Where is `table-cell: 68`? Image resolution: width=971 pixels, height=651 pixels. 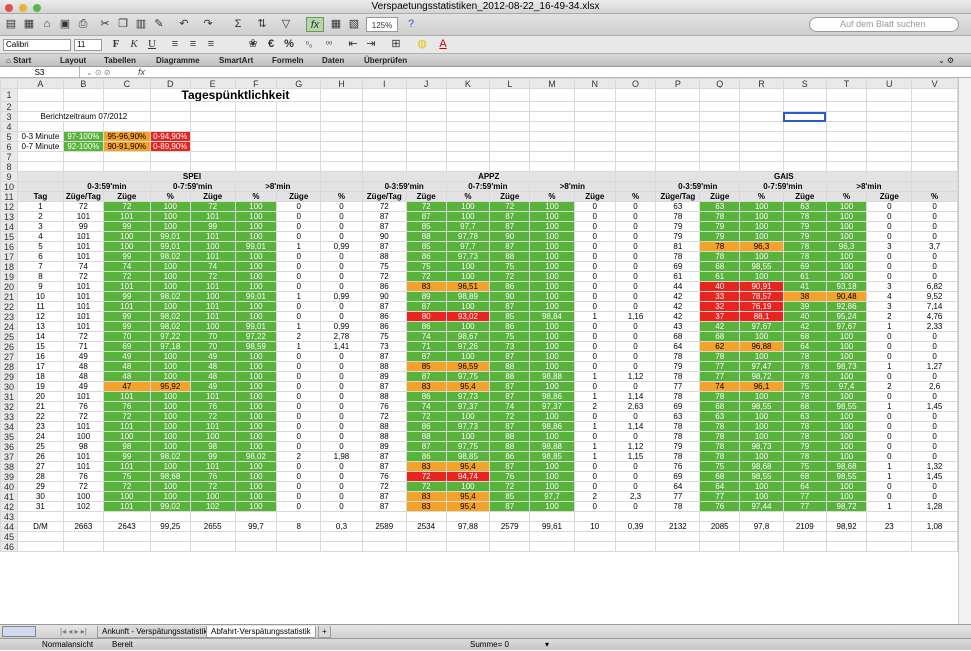 table-cell: 68 is located at coordinates (678, 336).